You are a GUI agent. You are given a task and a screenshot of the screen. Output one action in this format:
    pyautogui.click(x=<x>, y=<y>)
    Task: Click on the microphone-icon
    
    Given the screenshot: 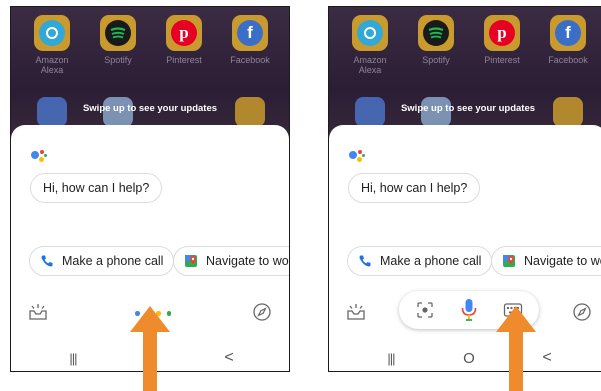 What is the action you would take?
    pyautogui.click(x=469, y=310)
    